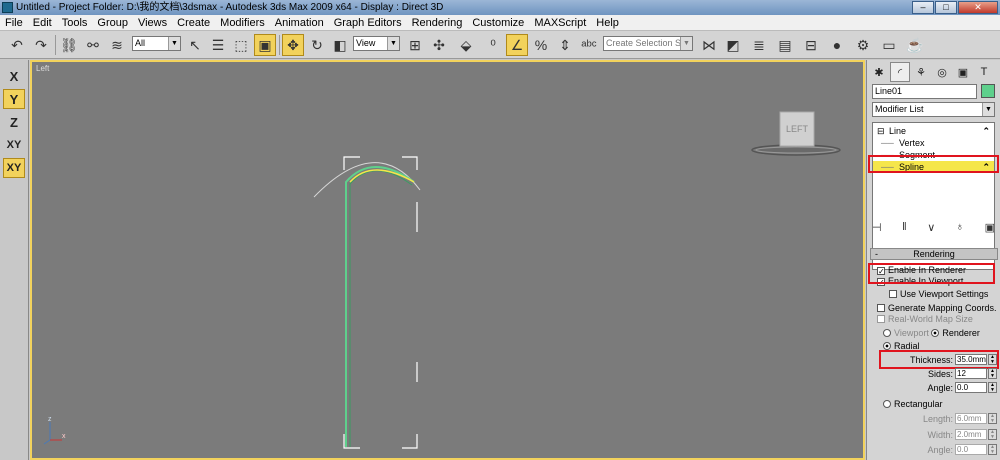 Image resolution: width=1000 pixels, height=460 pixels. Describe the element at coordinates (41, 45) in the screenshot. I see `redo-icon: ↷` at that location.